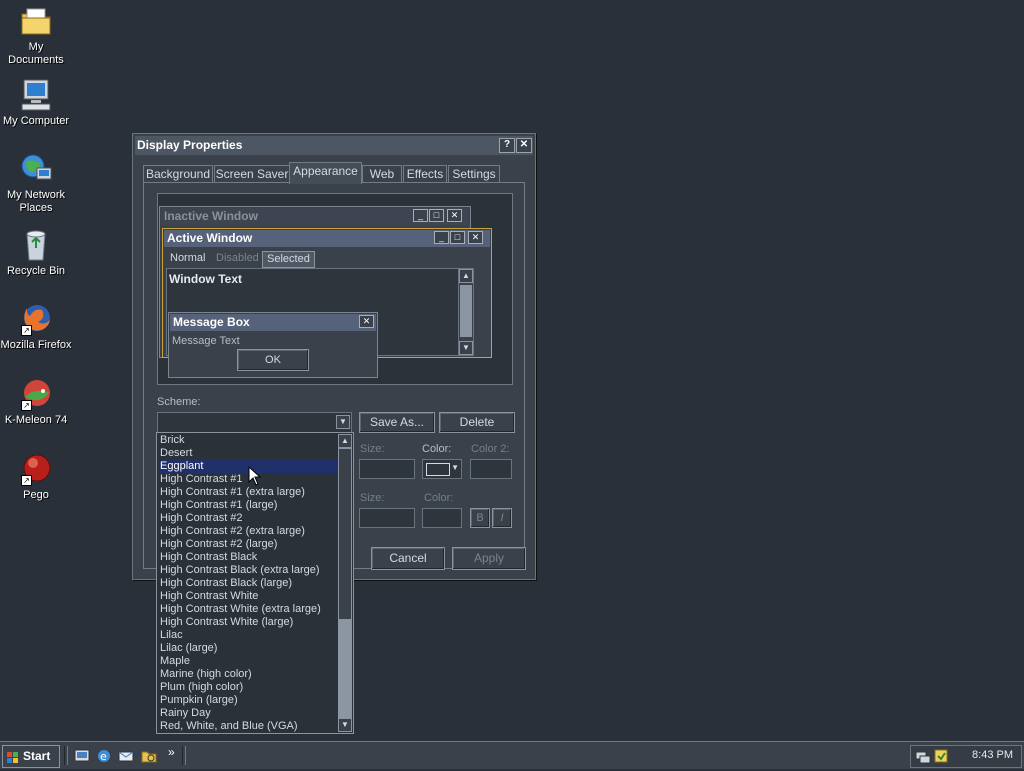  I want to click on pego-icon: ↗, so click(36, 469).